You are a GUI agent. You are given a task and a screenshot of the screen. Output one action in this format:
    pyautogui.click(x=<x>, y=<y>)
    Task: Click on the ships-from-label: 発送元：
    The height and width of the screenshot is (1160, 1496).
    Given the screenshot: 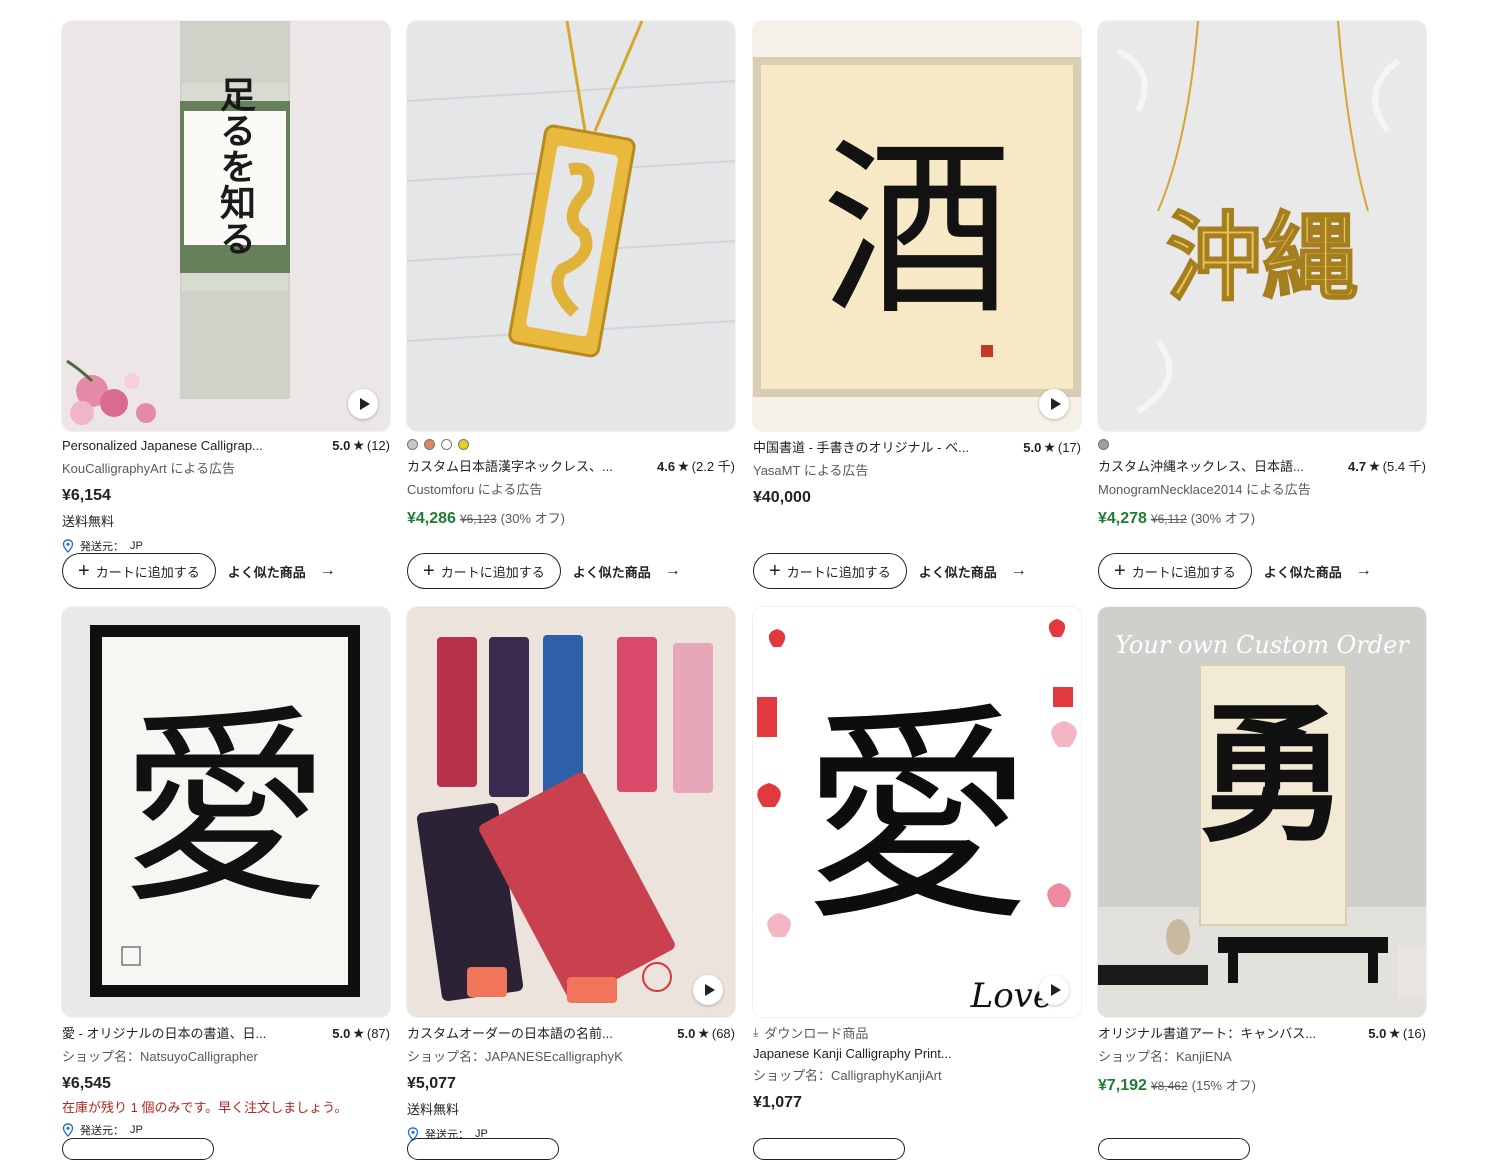 What is the action you would take?
    pyautogui.click(x=102, y=1131)
    